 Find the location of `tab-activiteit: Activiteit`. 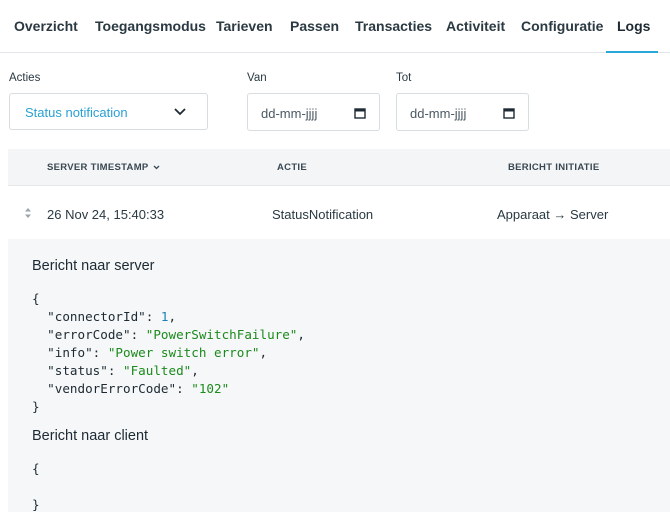

tab-activiteit: Activiteit is located at coordinates (475, 26).